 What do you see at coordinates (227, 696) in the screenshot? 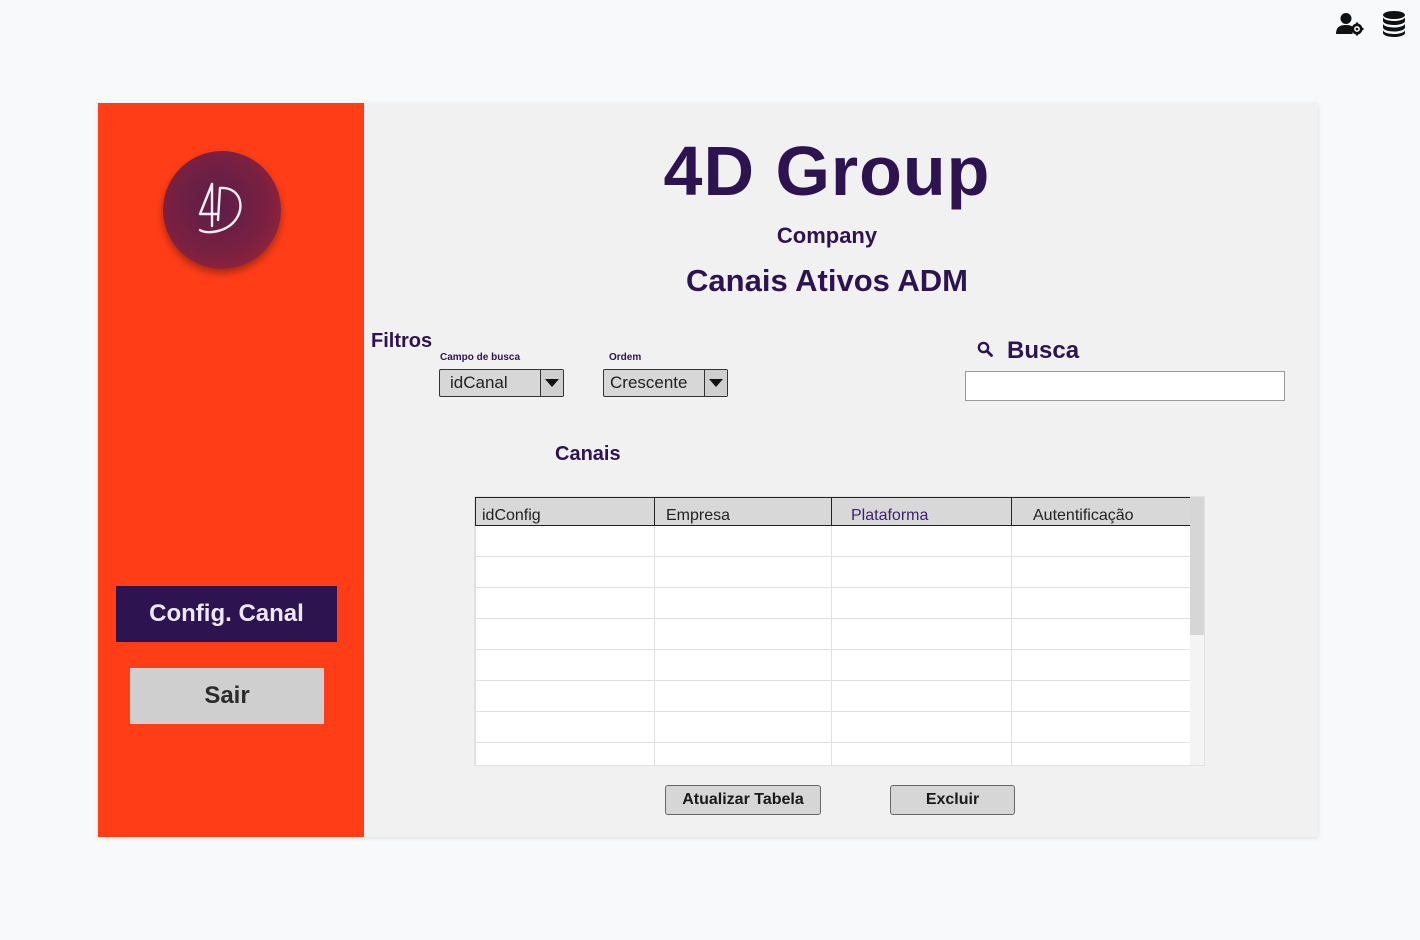
I see `sair-button: Sair` at bounding box center [227, 696].